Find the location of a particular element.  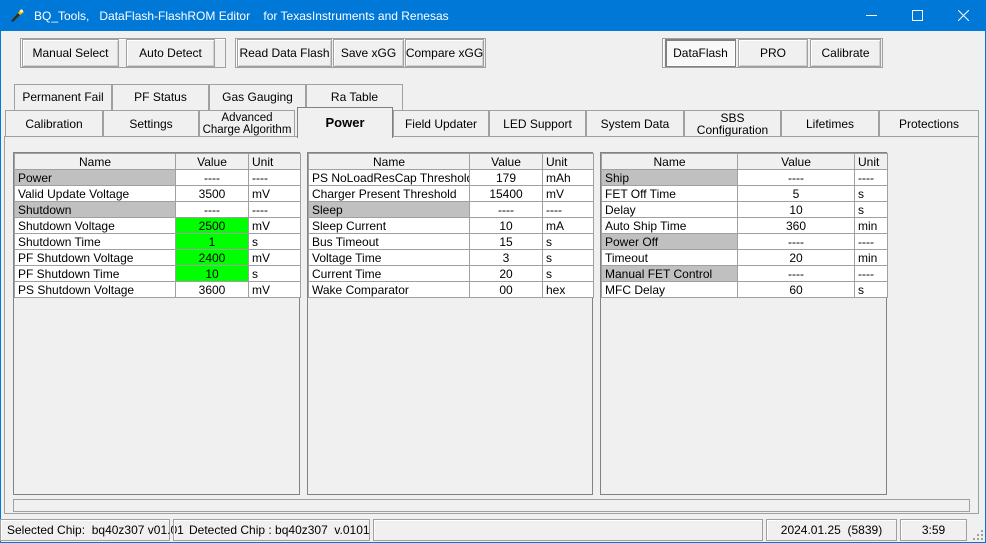

save-xgg-button: Save xGG is located at coordinates (368, 53).